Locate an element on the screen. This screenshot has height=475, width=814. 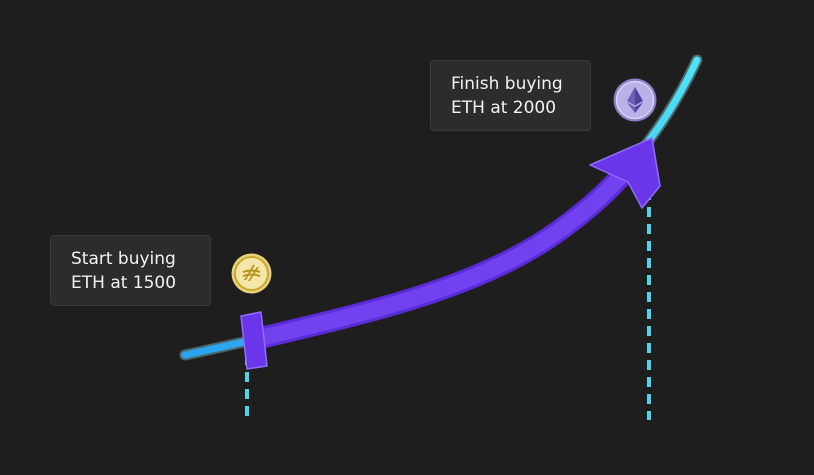
gold-coin-graphic is located at coordinates (251, 273).